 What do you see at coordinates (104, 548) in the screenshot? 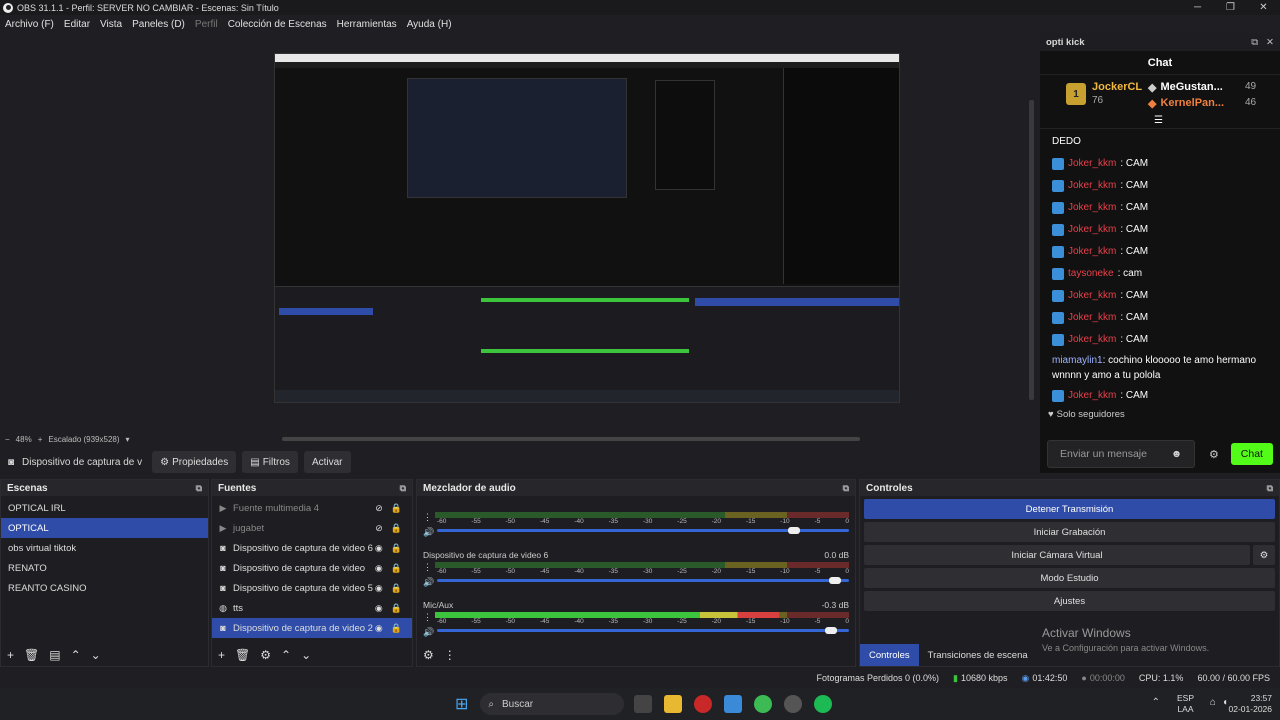
I see `scene-item: obs virtual tiktok` at bounding box center [104, 548].